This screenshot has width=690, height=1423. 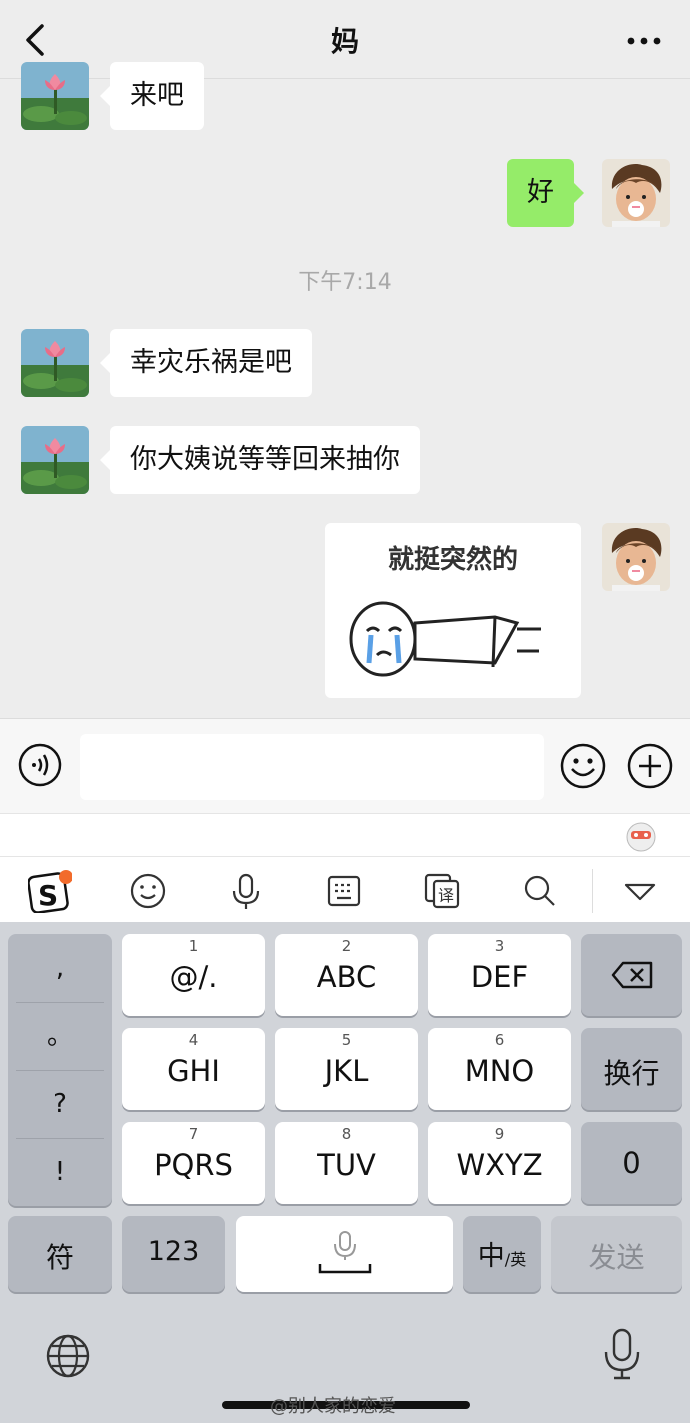 I want to click on key-4: 4 GHI, so click(x=193, y=1069).